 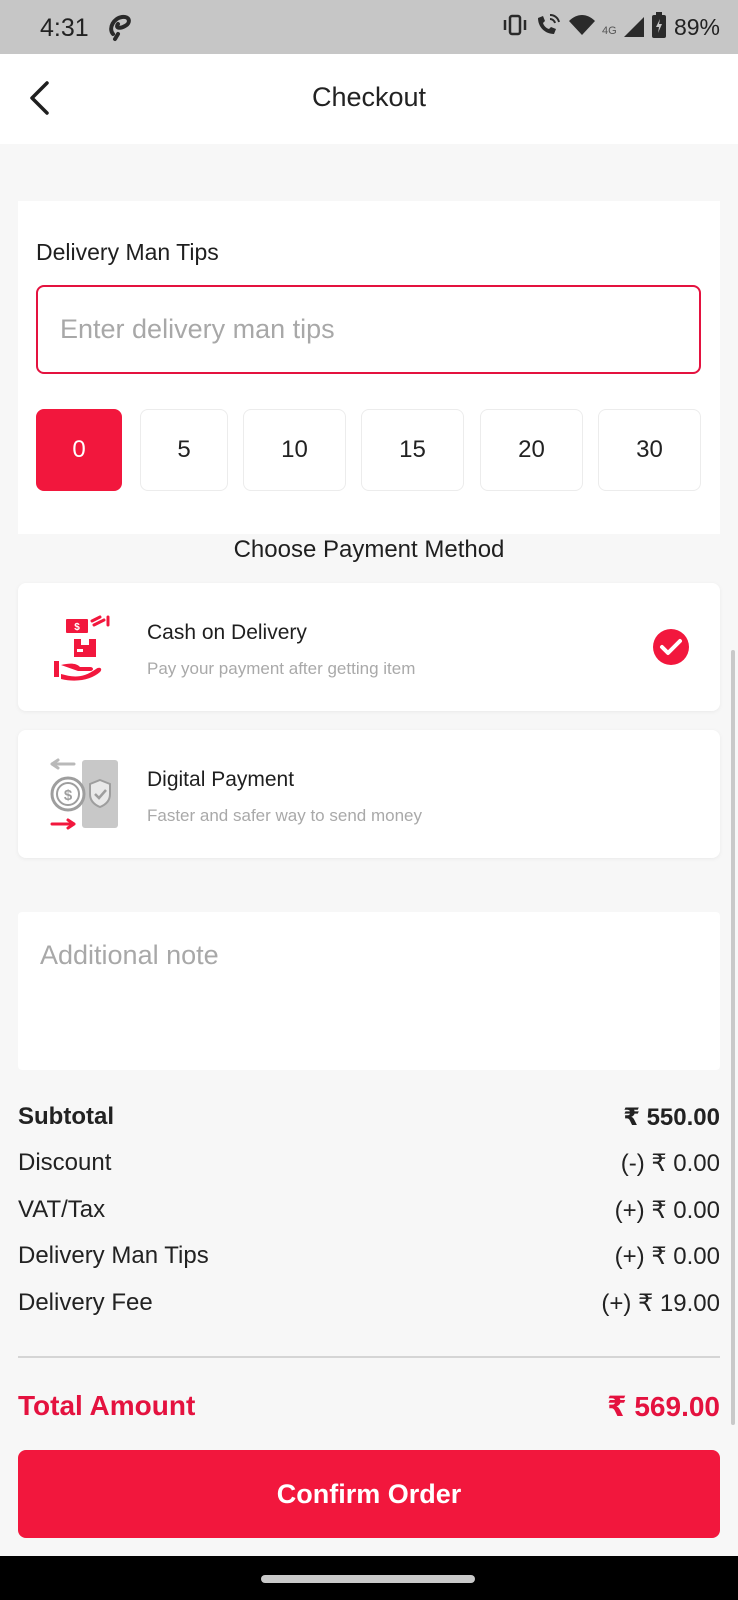 I want to click on tip-option-5: 5, so click(x=184, y=450).